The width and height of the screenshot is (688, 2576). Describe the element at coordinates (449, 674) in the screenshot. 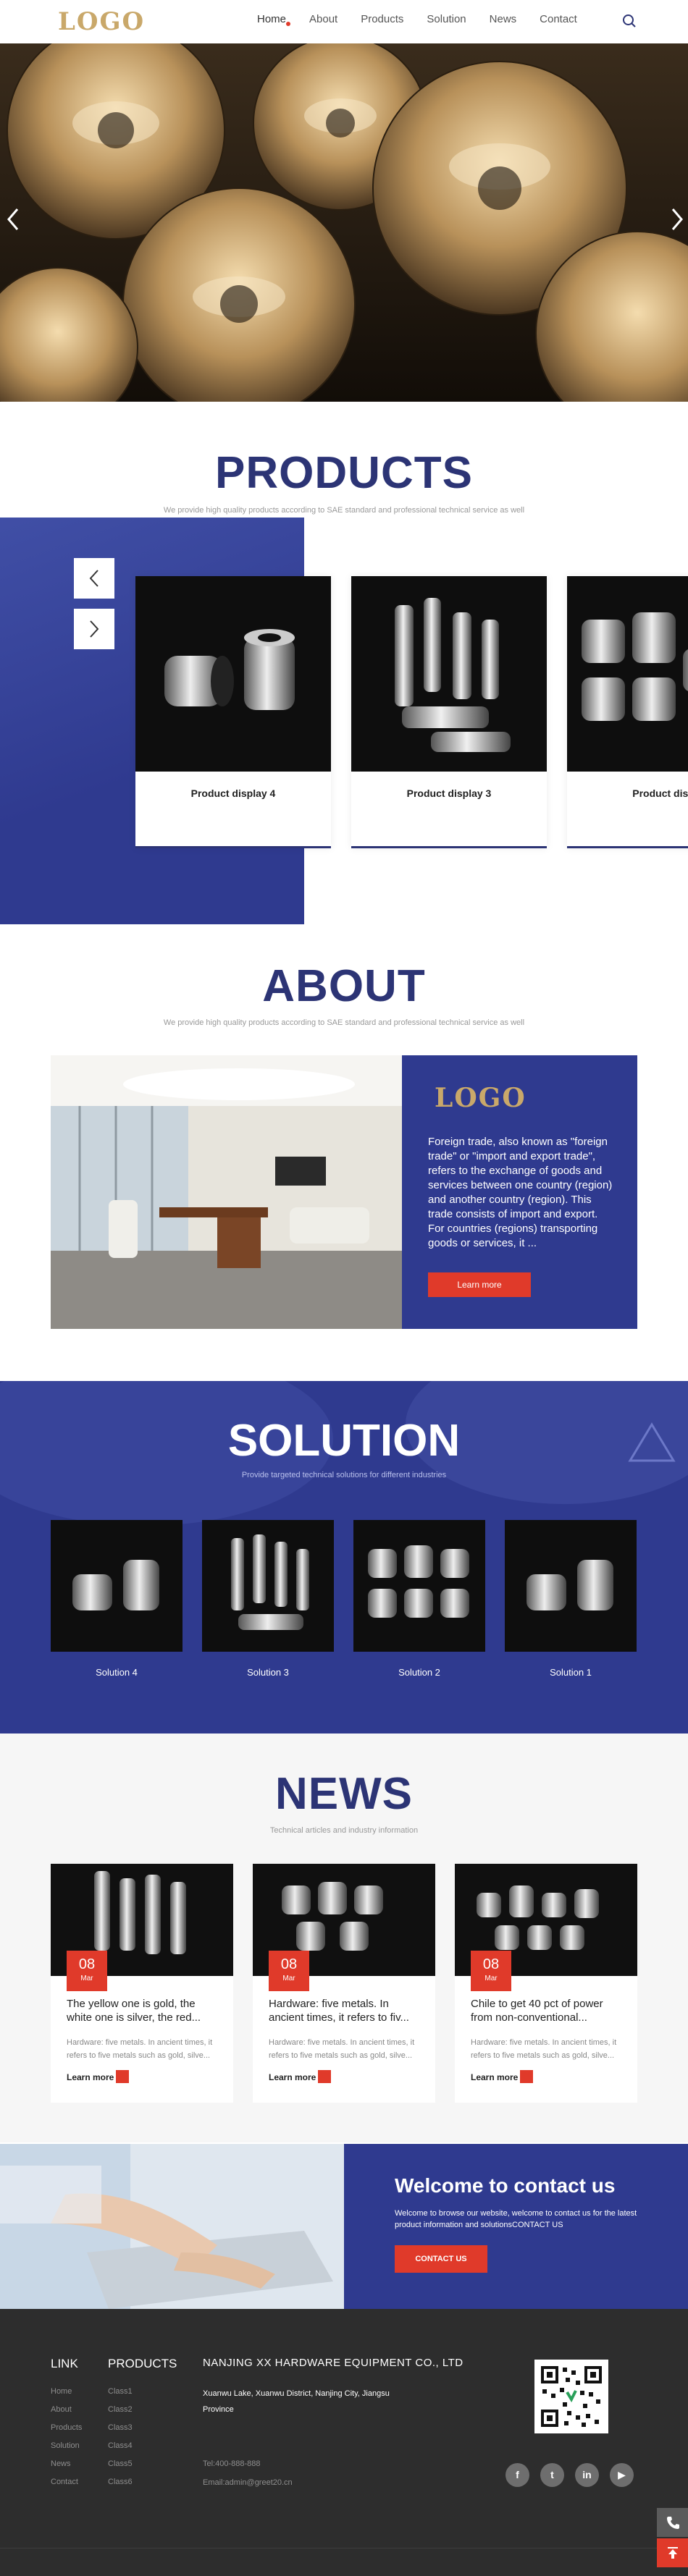

I see `product-image` at that location.